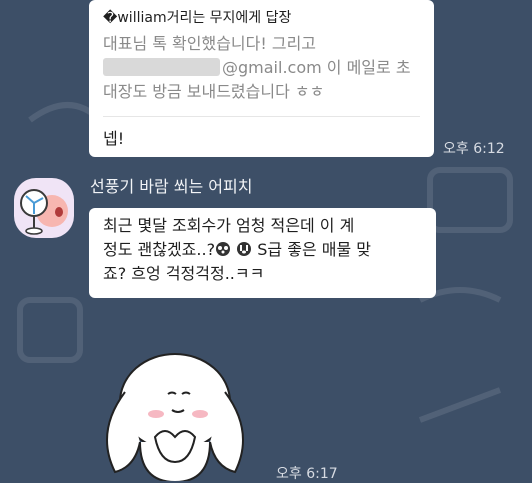 Image resolution: width=532 pixels, height=483 pixels. I want to click on reply-divider, so click(261, 116).